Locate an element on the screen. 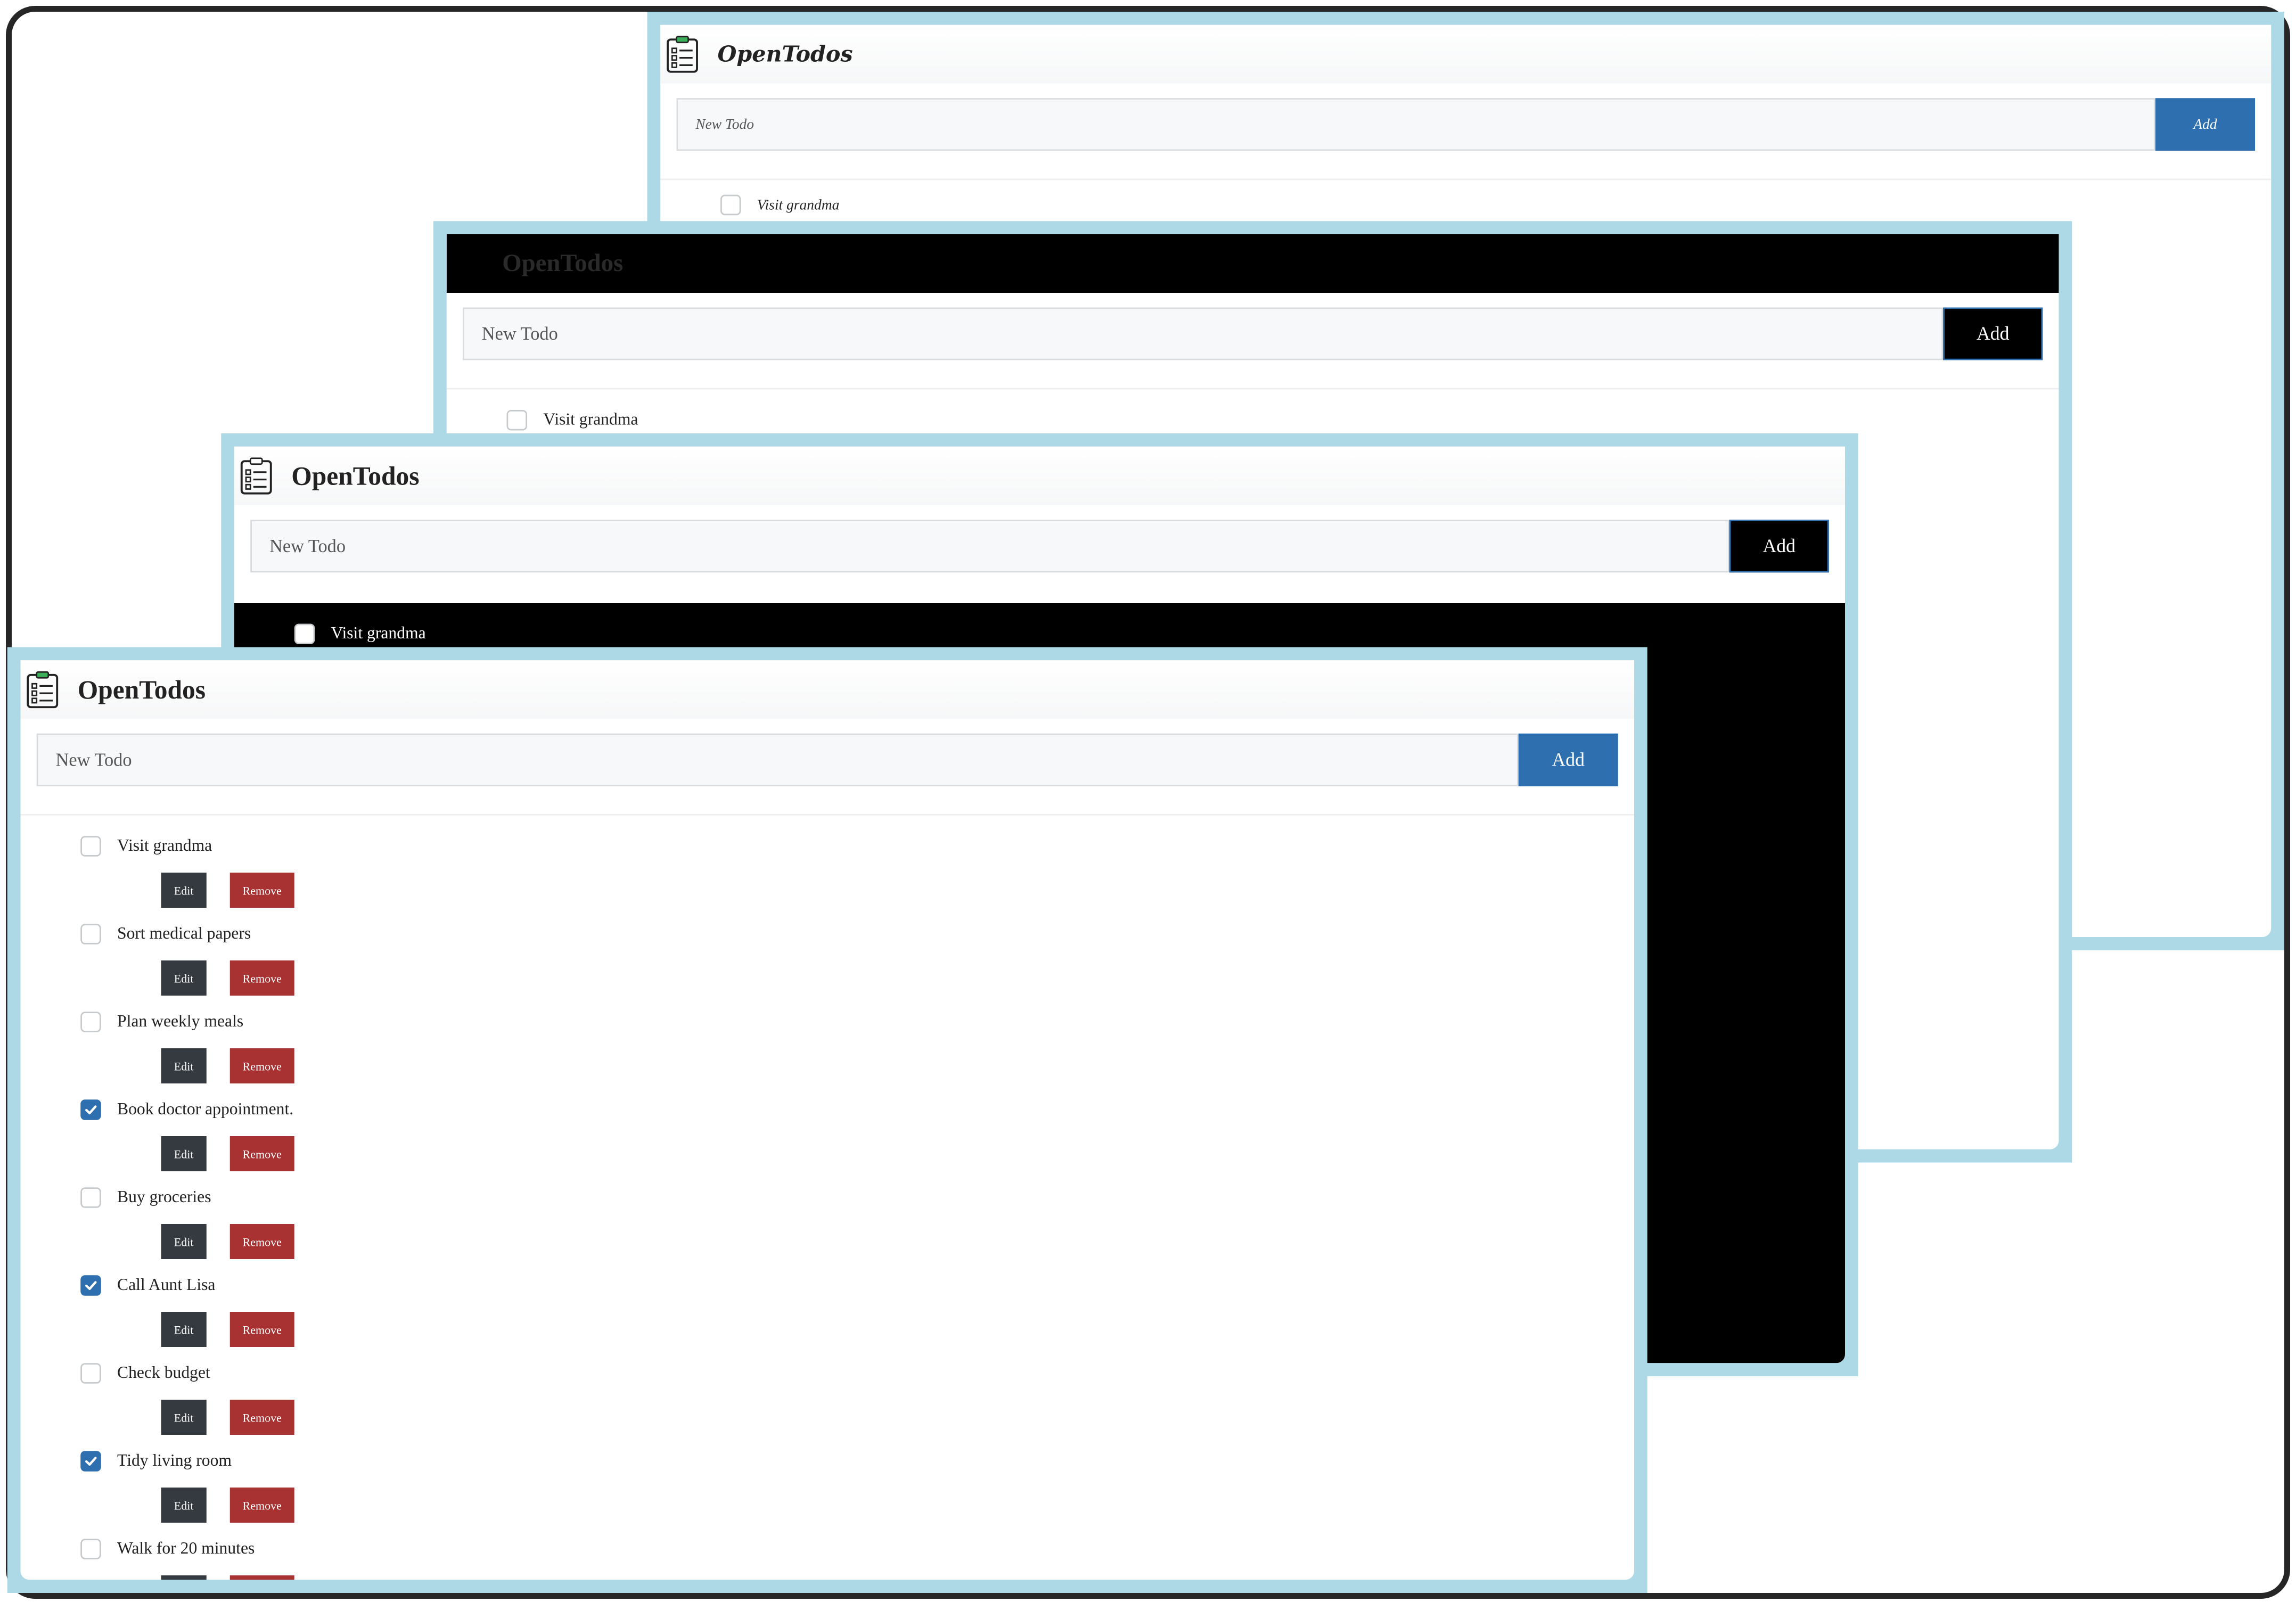 Image resolution: width=2296 pixels, height=1602 pixels. todo-text: Sort medical papers is located at coordinates (184, 934).